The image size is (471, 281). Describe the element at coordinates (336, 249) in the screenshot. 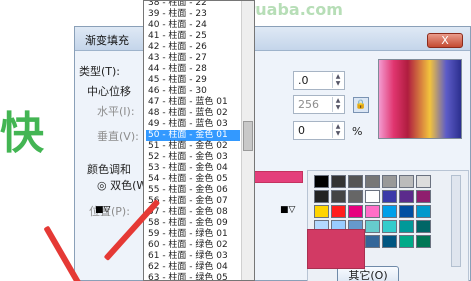

I see `gradient-ramp-end` at that location.